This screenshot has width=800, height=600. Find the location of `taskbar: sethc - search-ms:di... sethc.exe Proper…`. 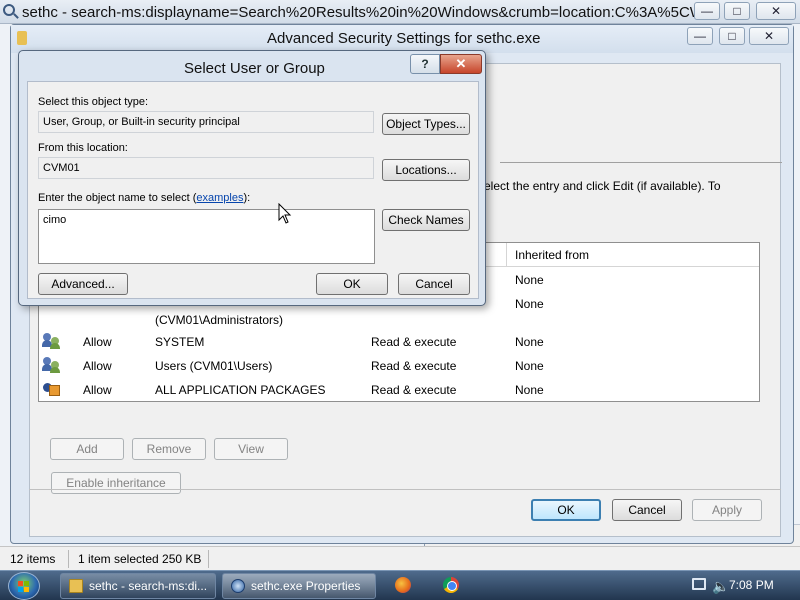

taskbar: sethc - search-ms:di... sethc.exe Proper… is located at coordinates (400, 585).